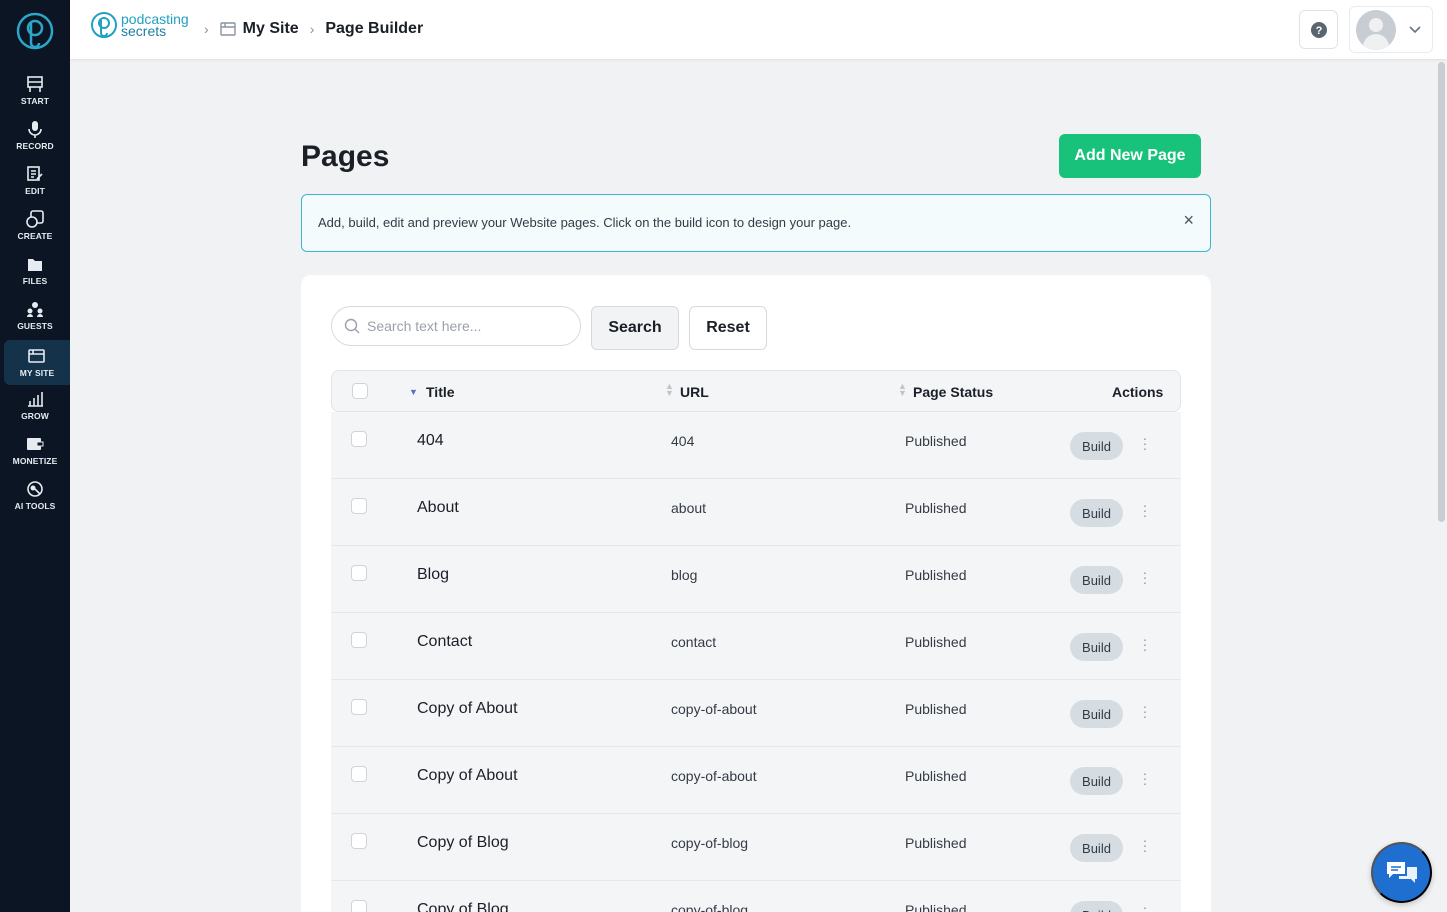  I want to click on sidebar-item-guests: GUESTS, so click(35, 315).